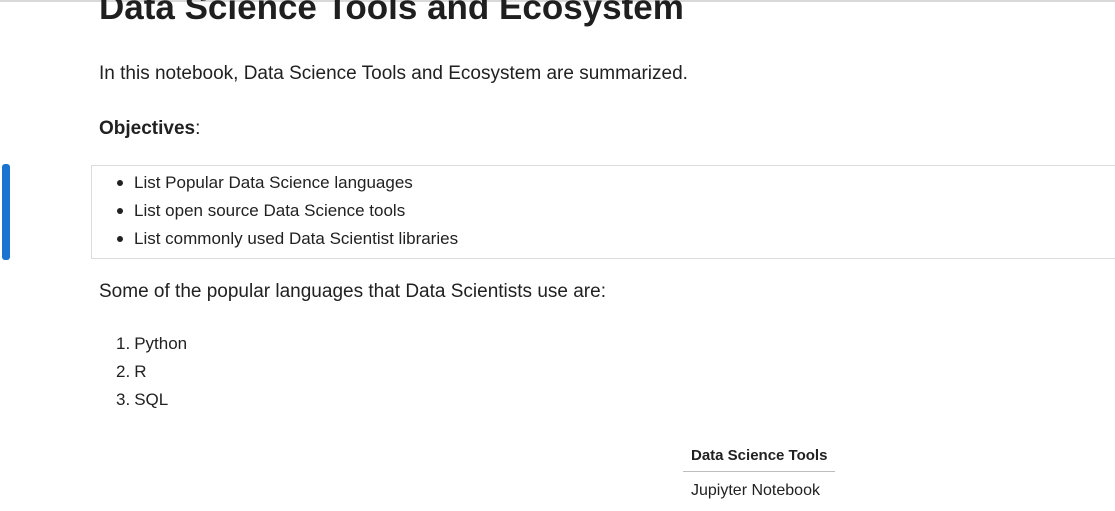  I want to click on language-name: SQL, so click(151, 399).